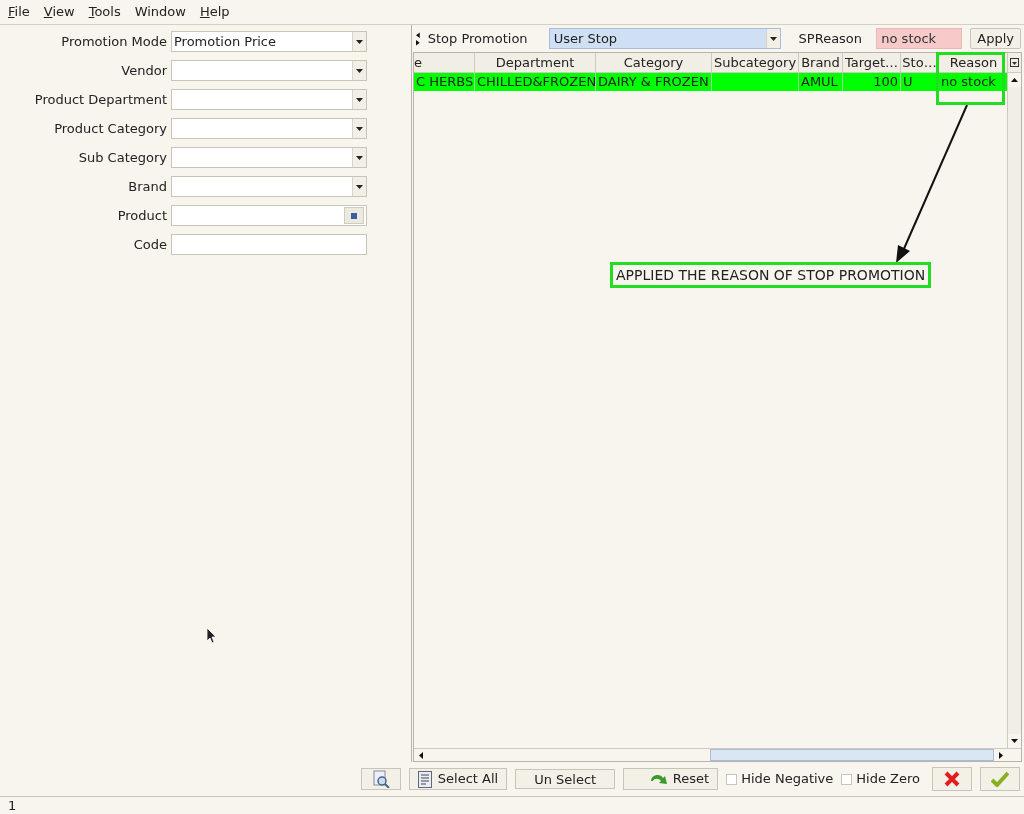 The image size is (1024, 814). What do you see at coordinates (122, 157) in the screenshot?
I see `field-label: Sub Category` at bounding box center [122, 157].